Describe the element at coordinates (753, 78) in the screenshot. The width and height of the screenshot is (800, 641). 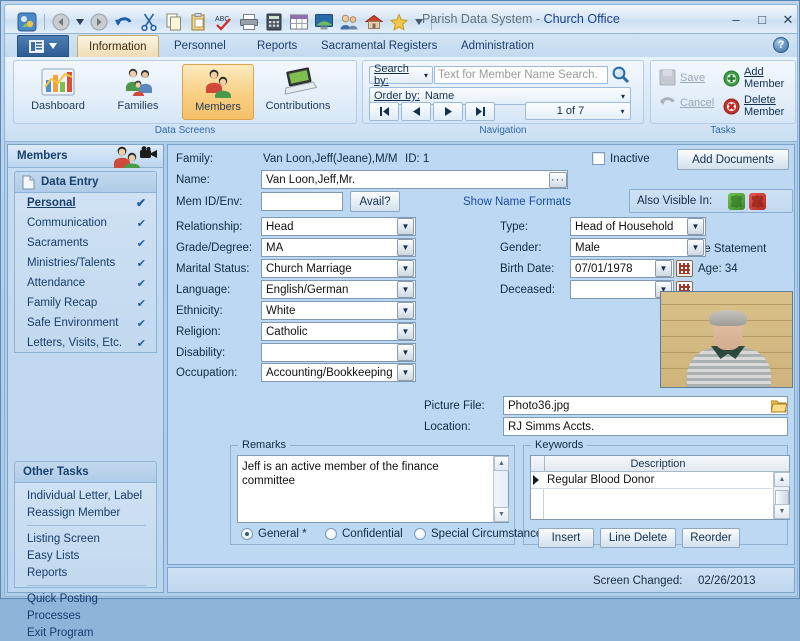
I see `add-member-button: Add Member` at that location.